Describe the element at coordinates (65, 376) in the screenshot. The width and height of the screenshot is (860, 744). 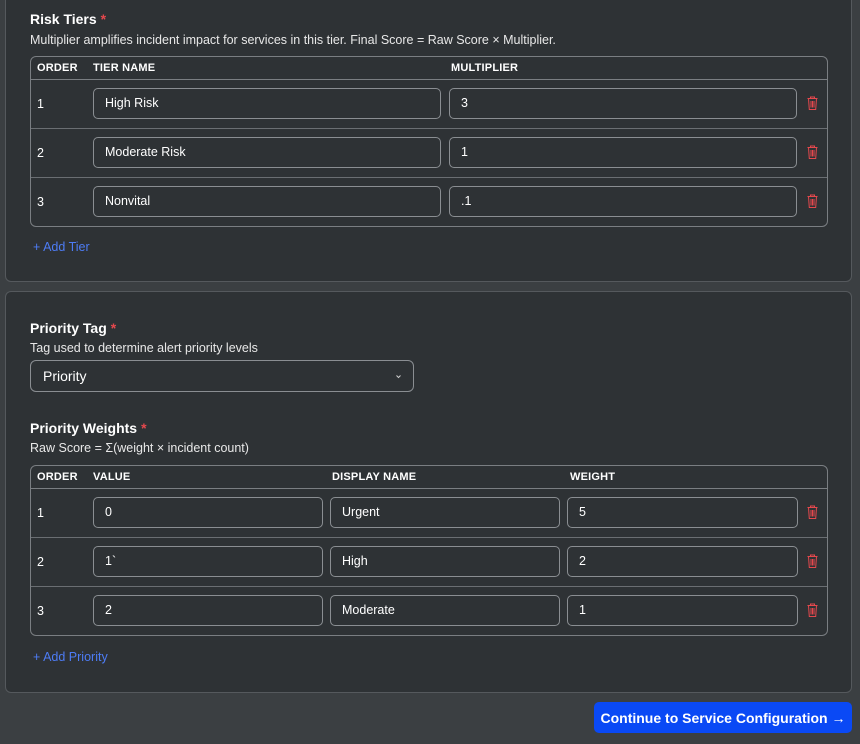
I see `priority-tag-selected-value: Priority` at that location.